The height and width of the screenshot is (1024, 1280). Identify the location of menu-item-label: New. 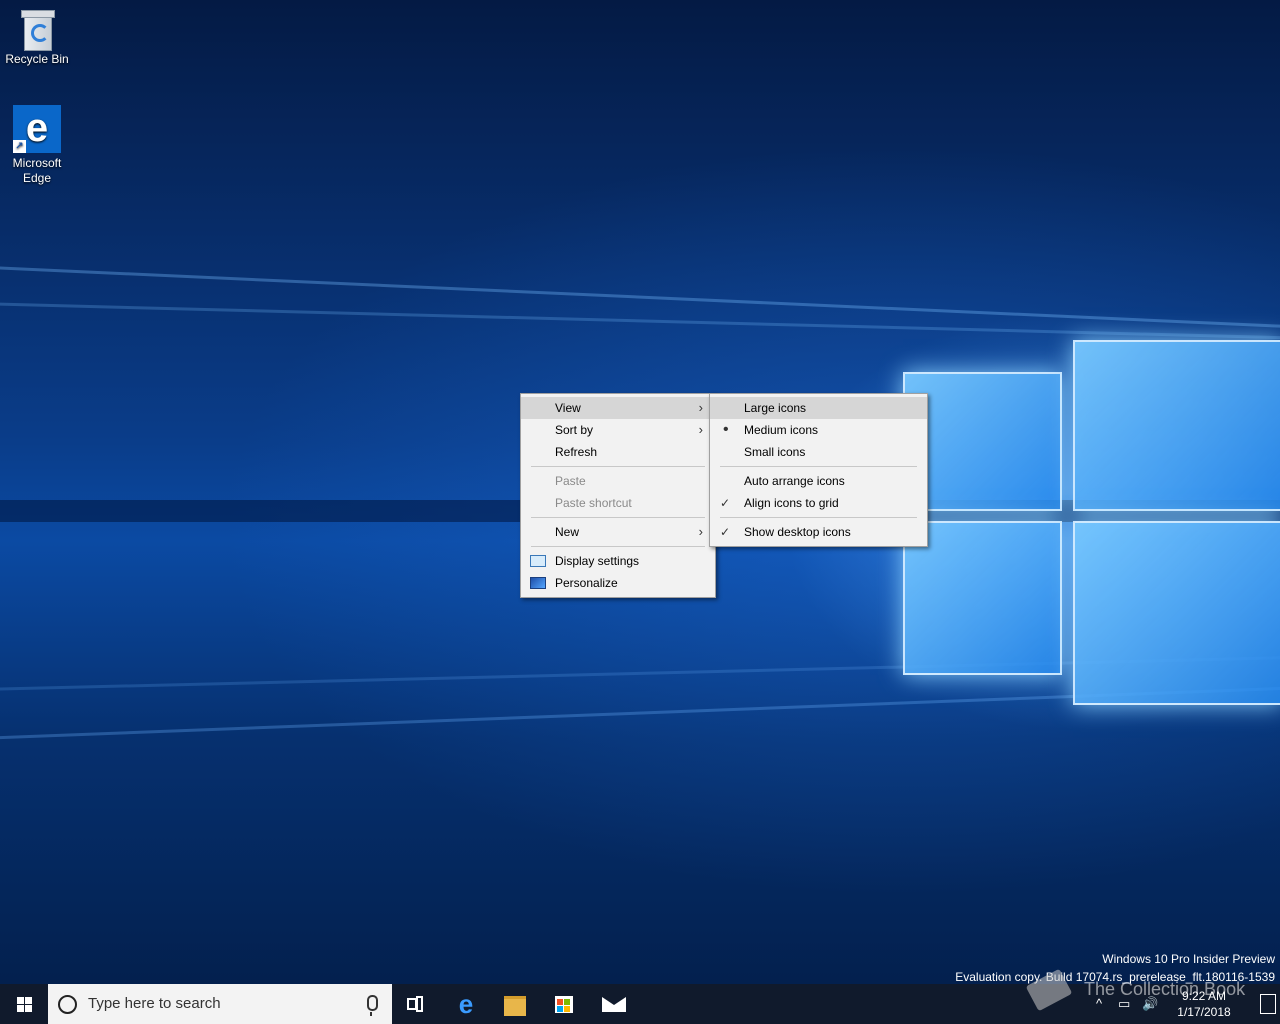
(567, 532).